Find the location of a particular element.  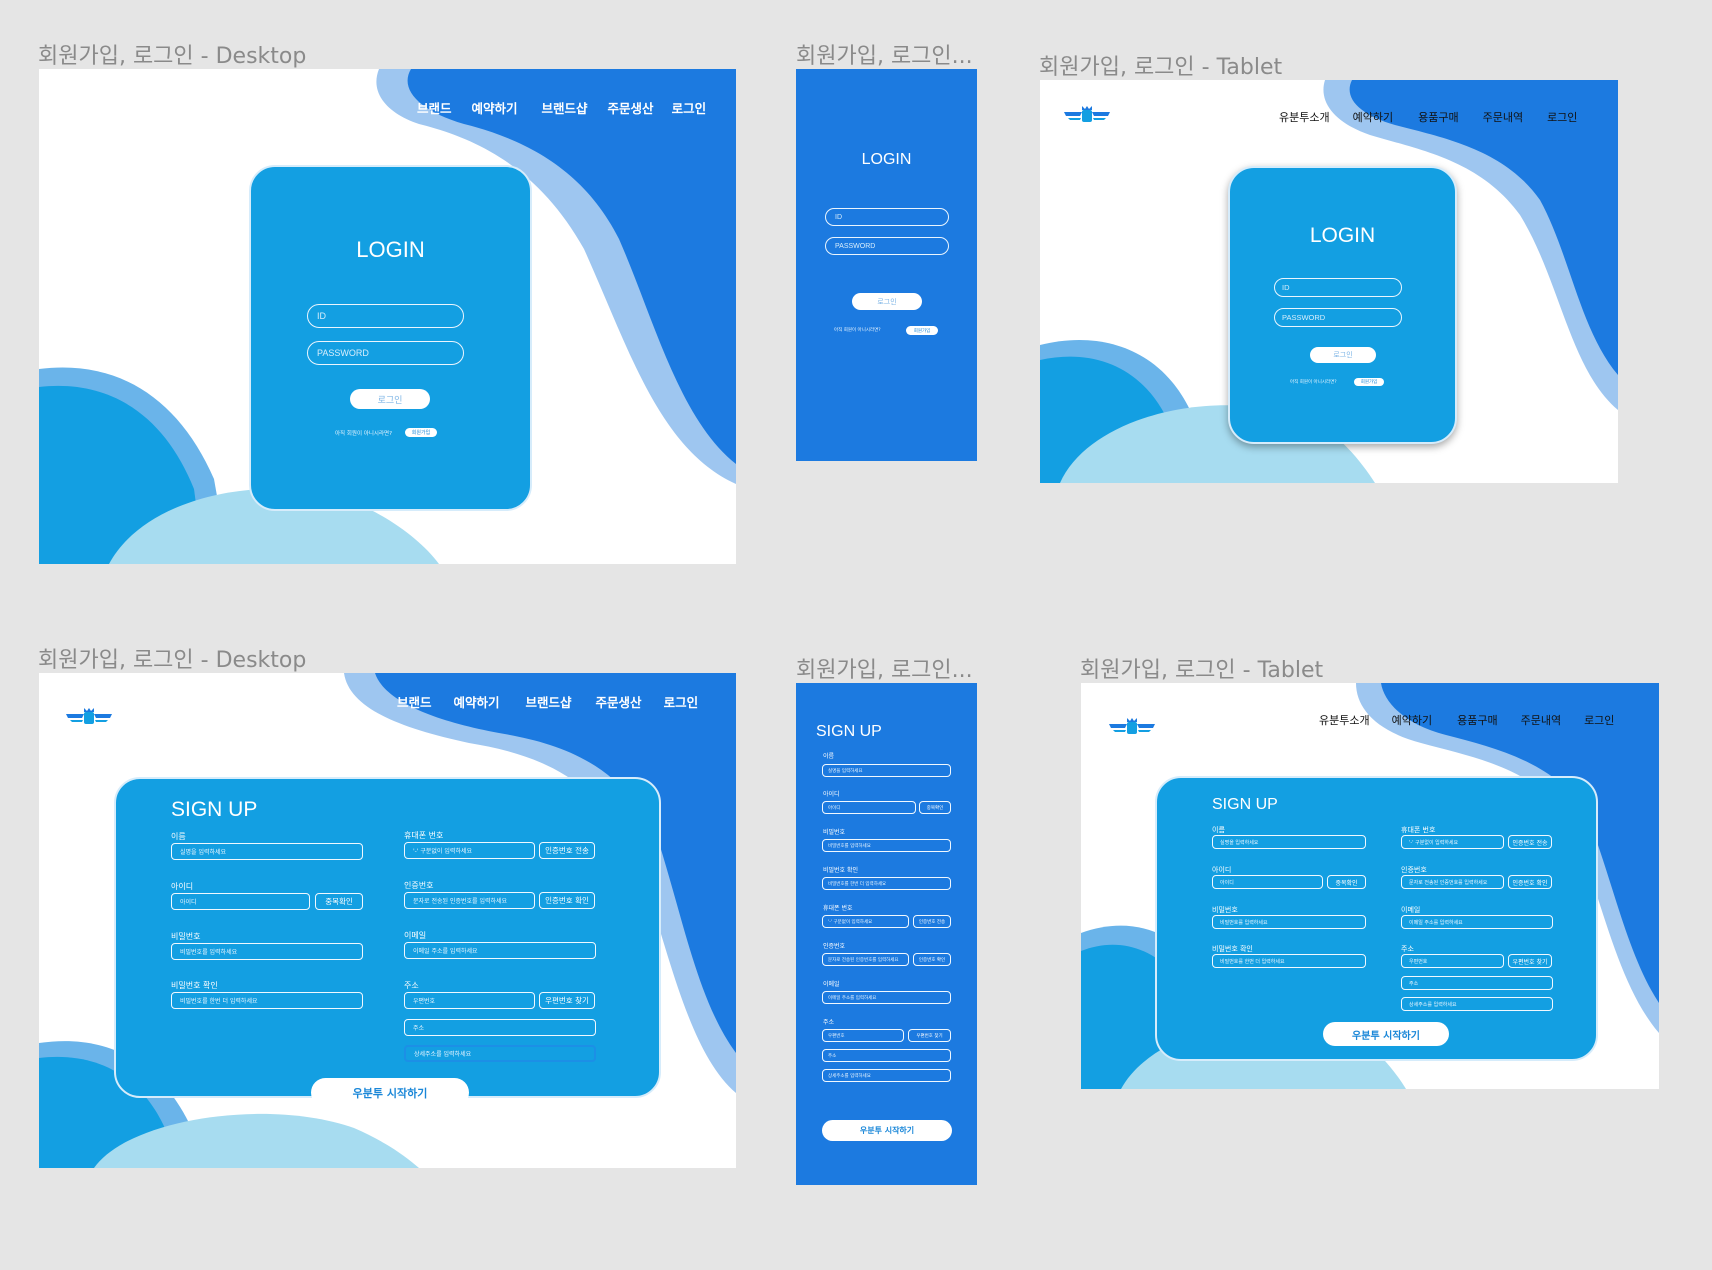

address-label: 주소 is located at coordinates (1407, 949).